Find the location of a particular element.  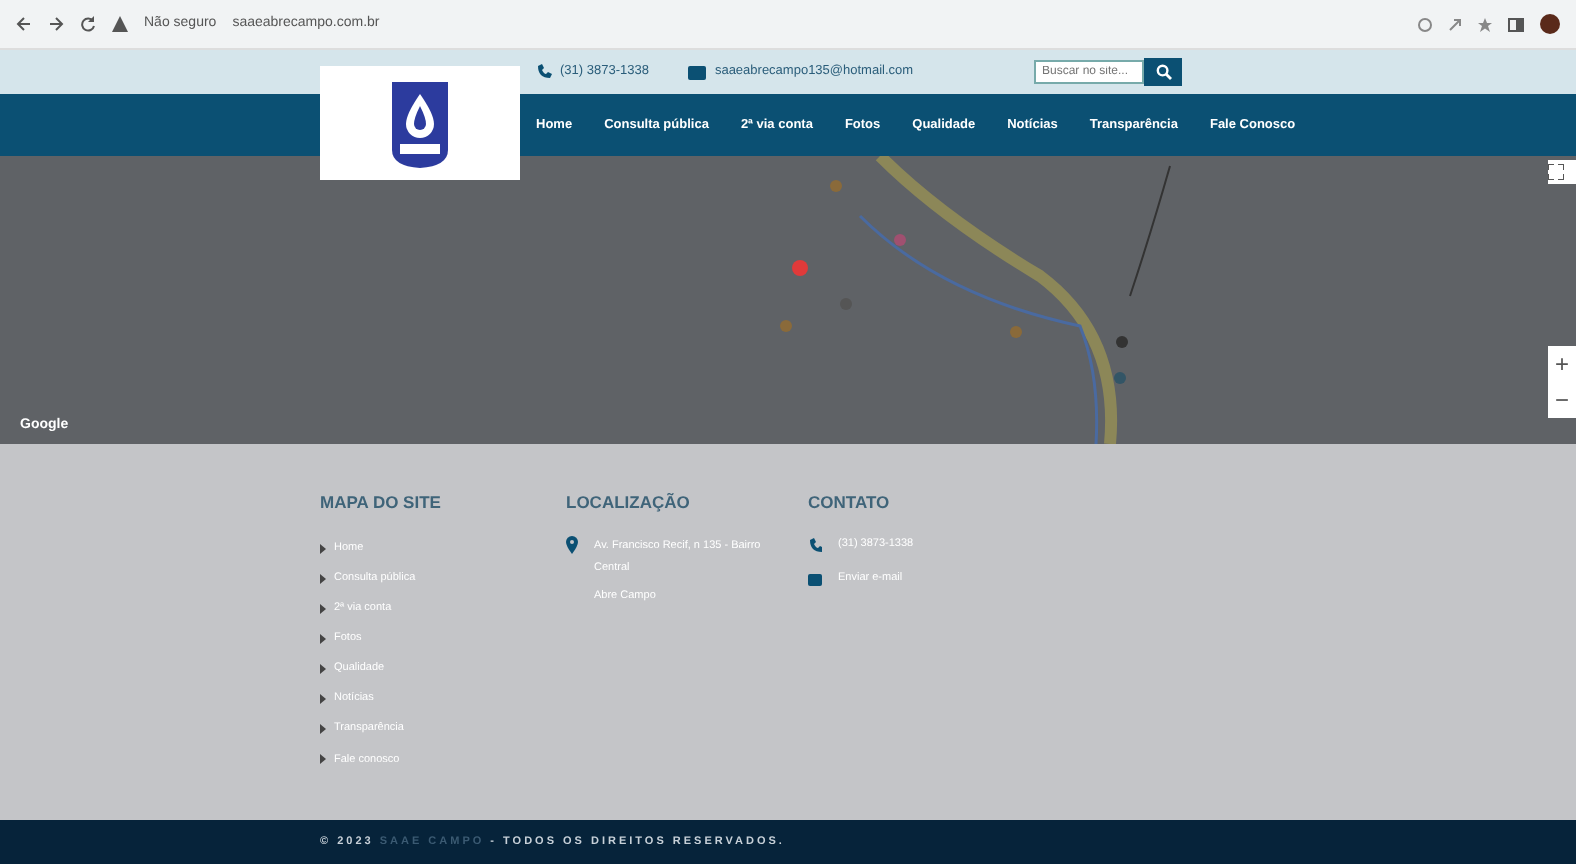

avatar-icon is located at coordinates (1550, 24).